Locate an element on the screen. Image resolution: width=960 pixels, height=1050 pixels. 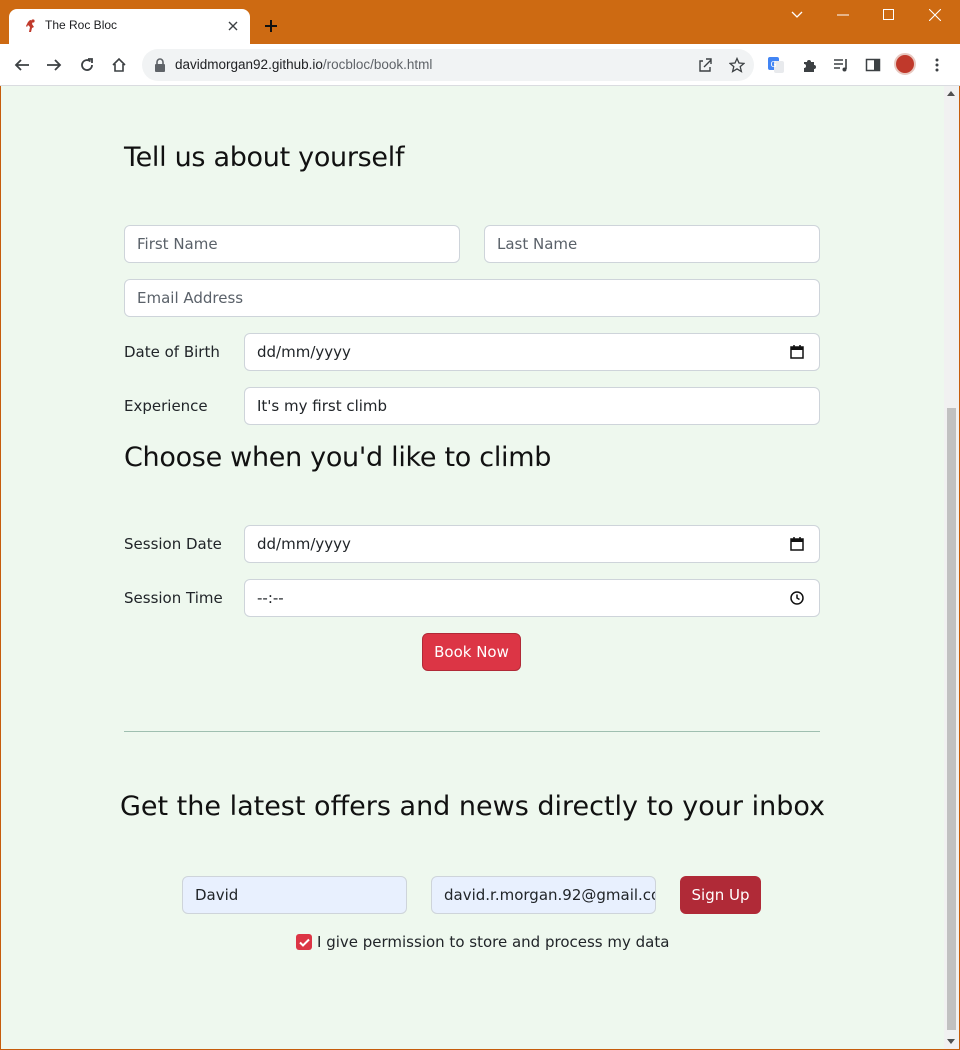
session-time-label: Session Time is located at coordinates (173, 598).